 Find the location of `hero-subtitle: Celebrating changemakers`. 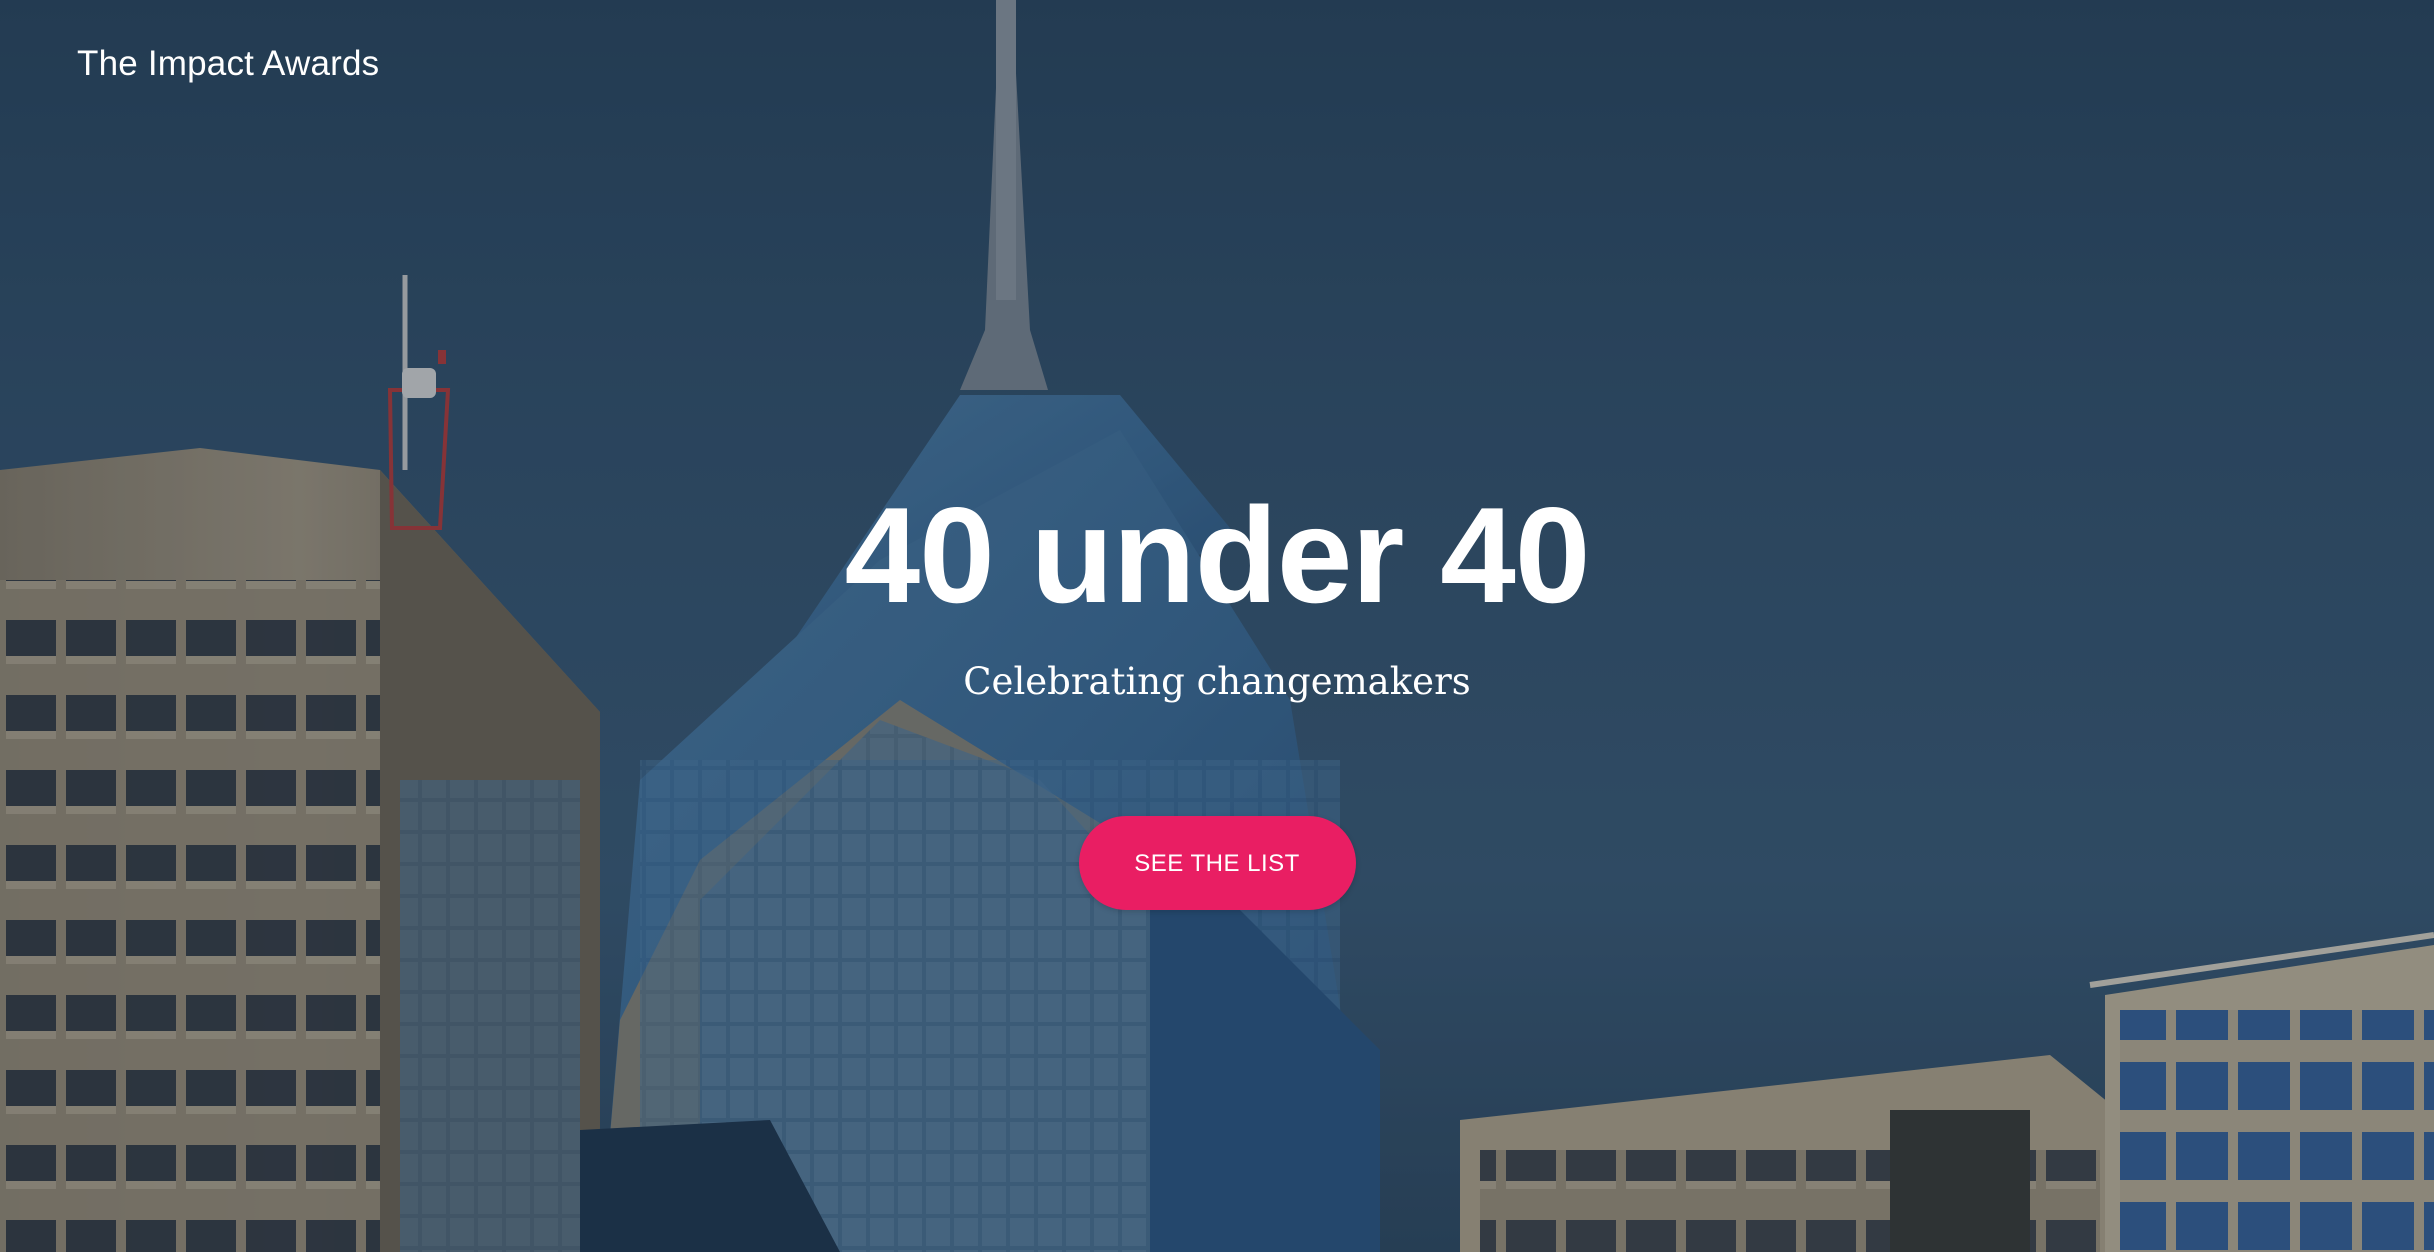

hero-subtitle: Celebrating changemakers is located at coordinates (1217, 681).